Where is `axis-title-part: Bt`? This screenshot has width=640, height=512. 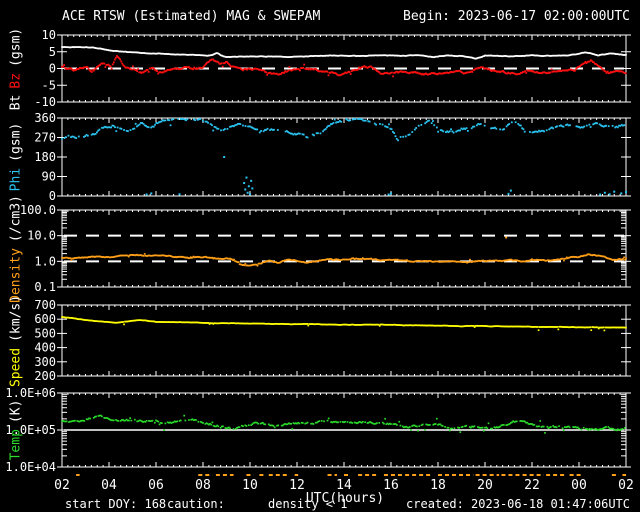
axis-title-part: Bt is located at coordinates (16, 102).